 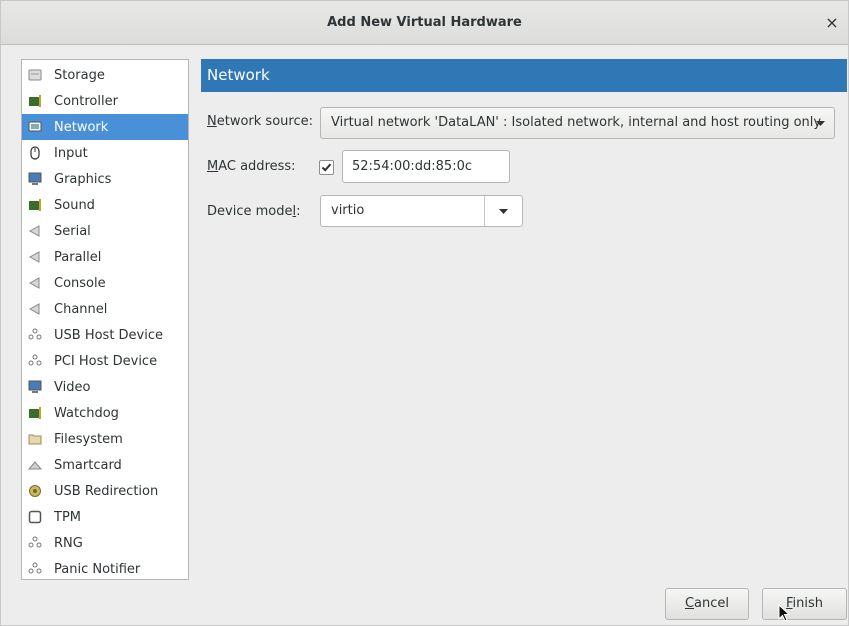 I want to click on hardware-item-label: Panic Notifier, so click(x=97, y=569).